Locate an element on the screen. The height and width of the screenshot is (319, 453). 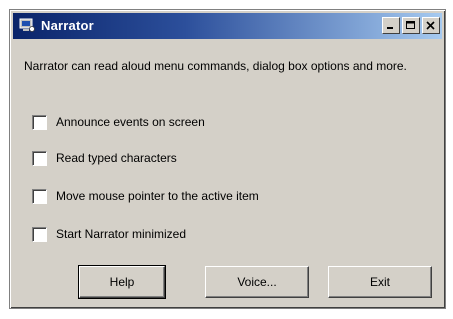
option-label: Read typed characters is located at coordinates (116, 158).